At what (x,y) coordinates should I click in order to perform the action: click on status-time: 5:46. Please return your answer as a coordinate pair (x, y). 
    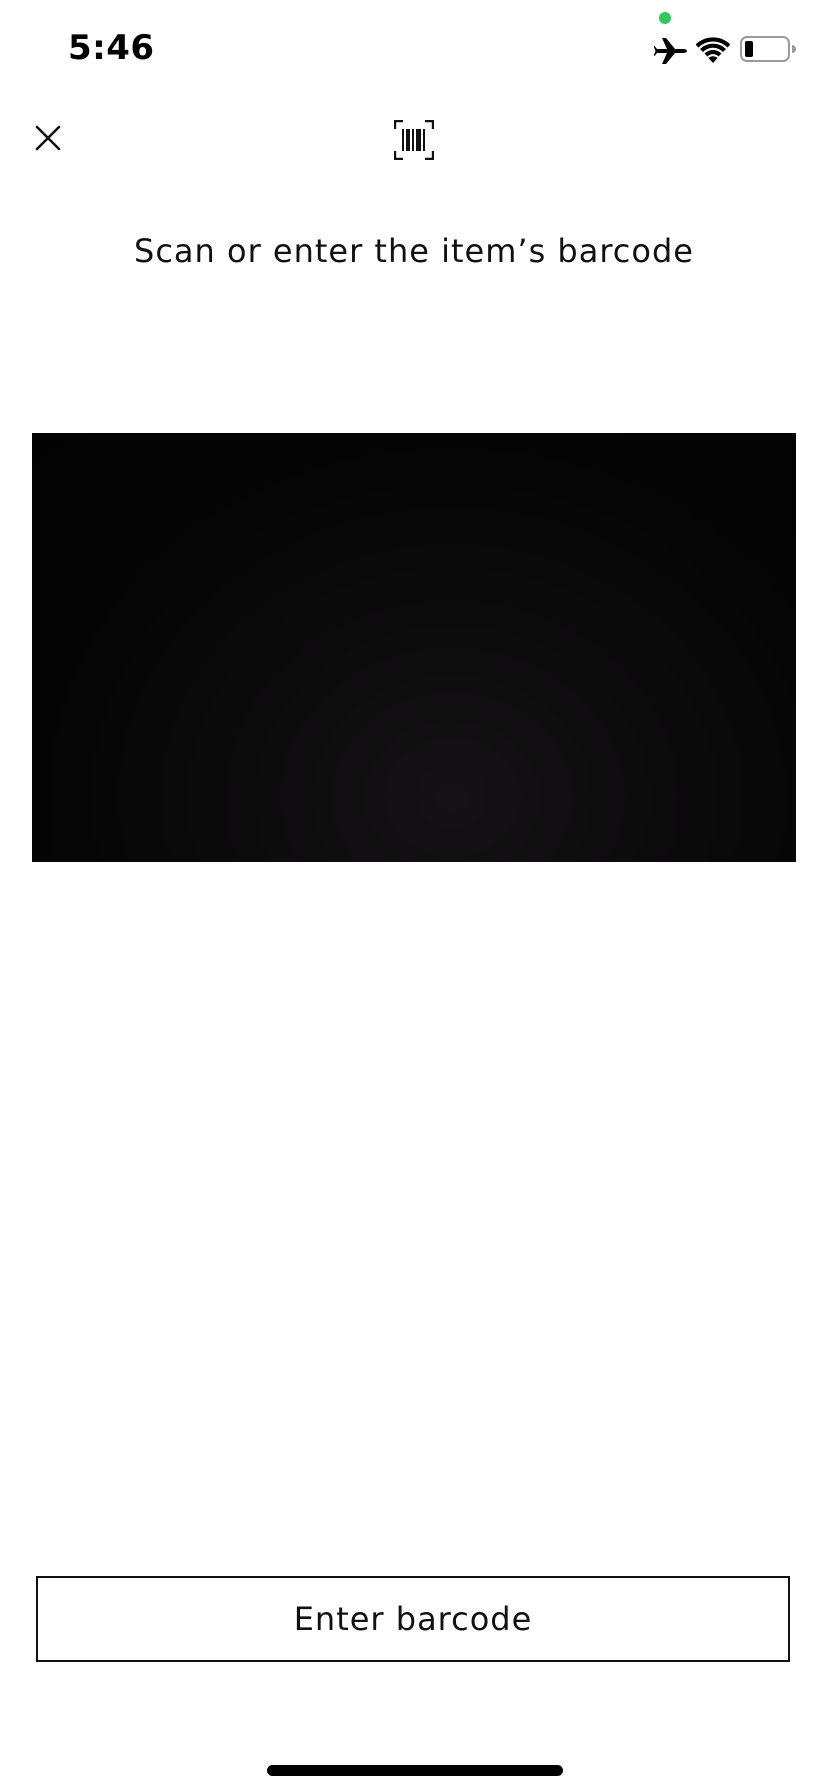
    Looking at the image, I should click on (111, 48).